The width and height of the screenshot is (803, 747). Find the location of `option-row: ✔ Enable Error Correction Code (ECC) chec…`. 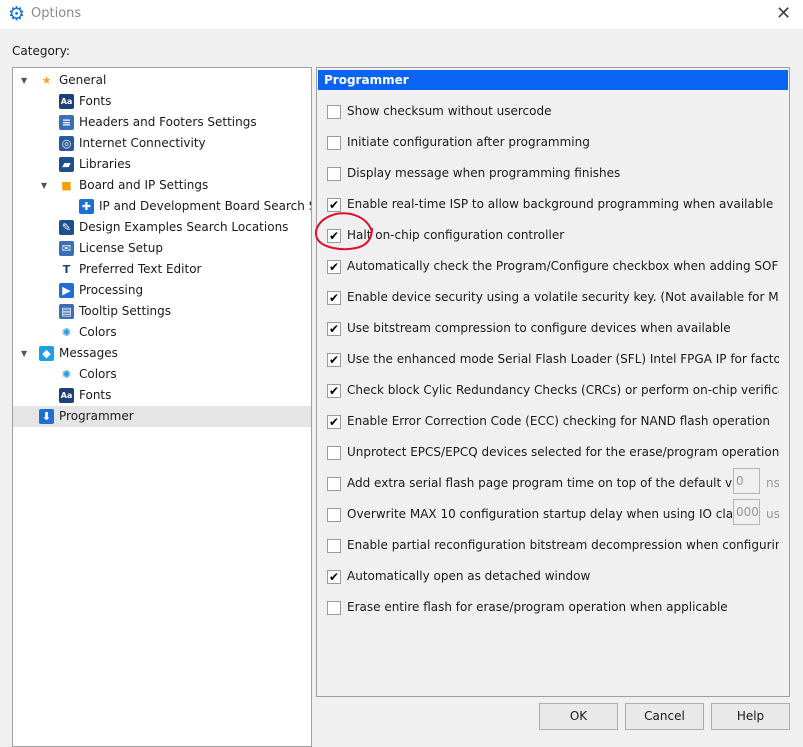

option-row: ✔ Enable Error Correction Code (ECC) chec… is located at coordinates (553, 422).